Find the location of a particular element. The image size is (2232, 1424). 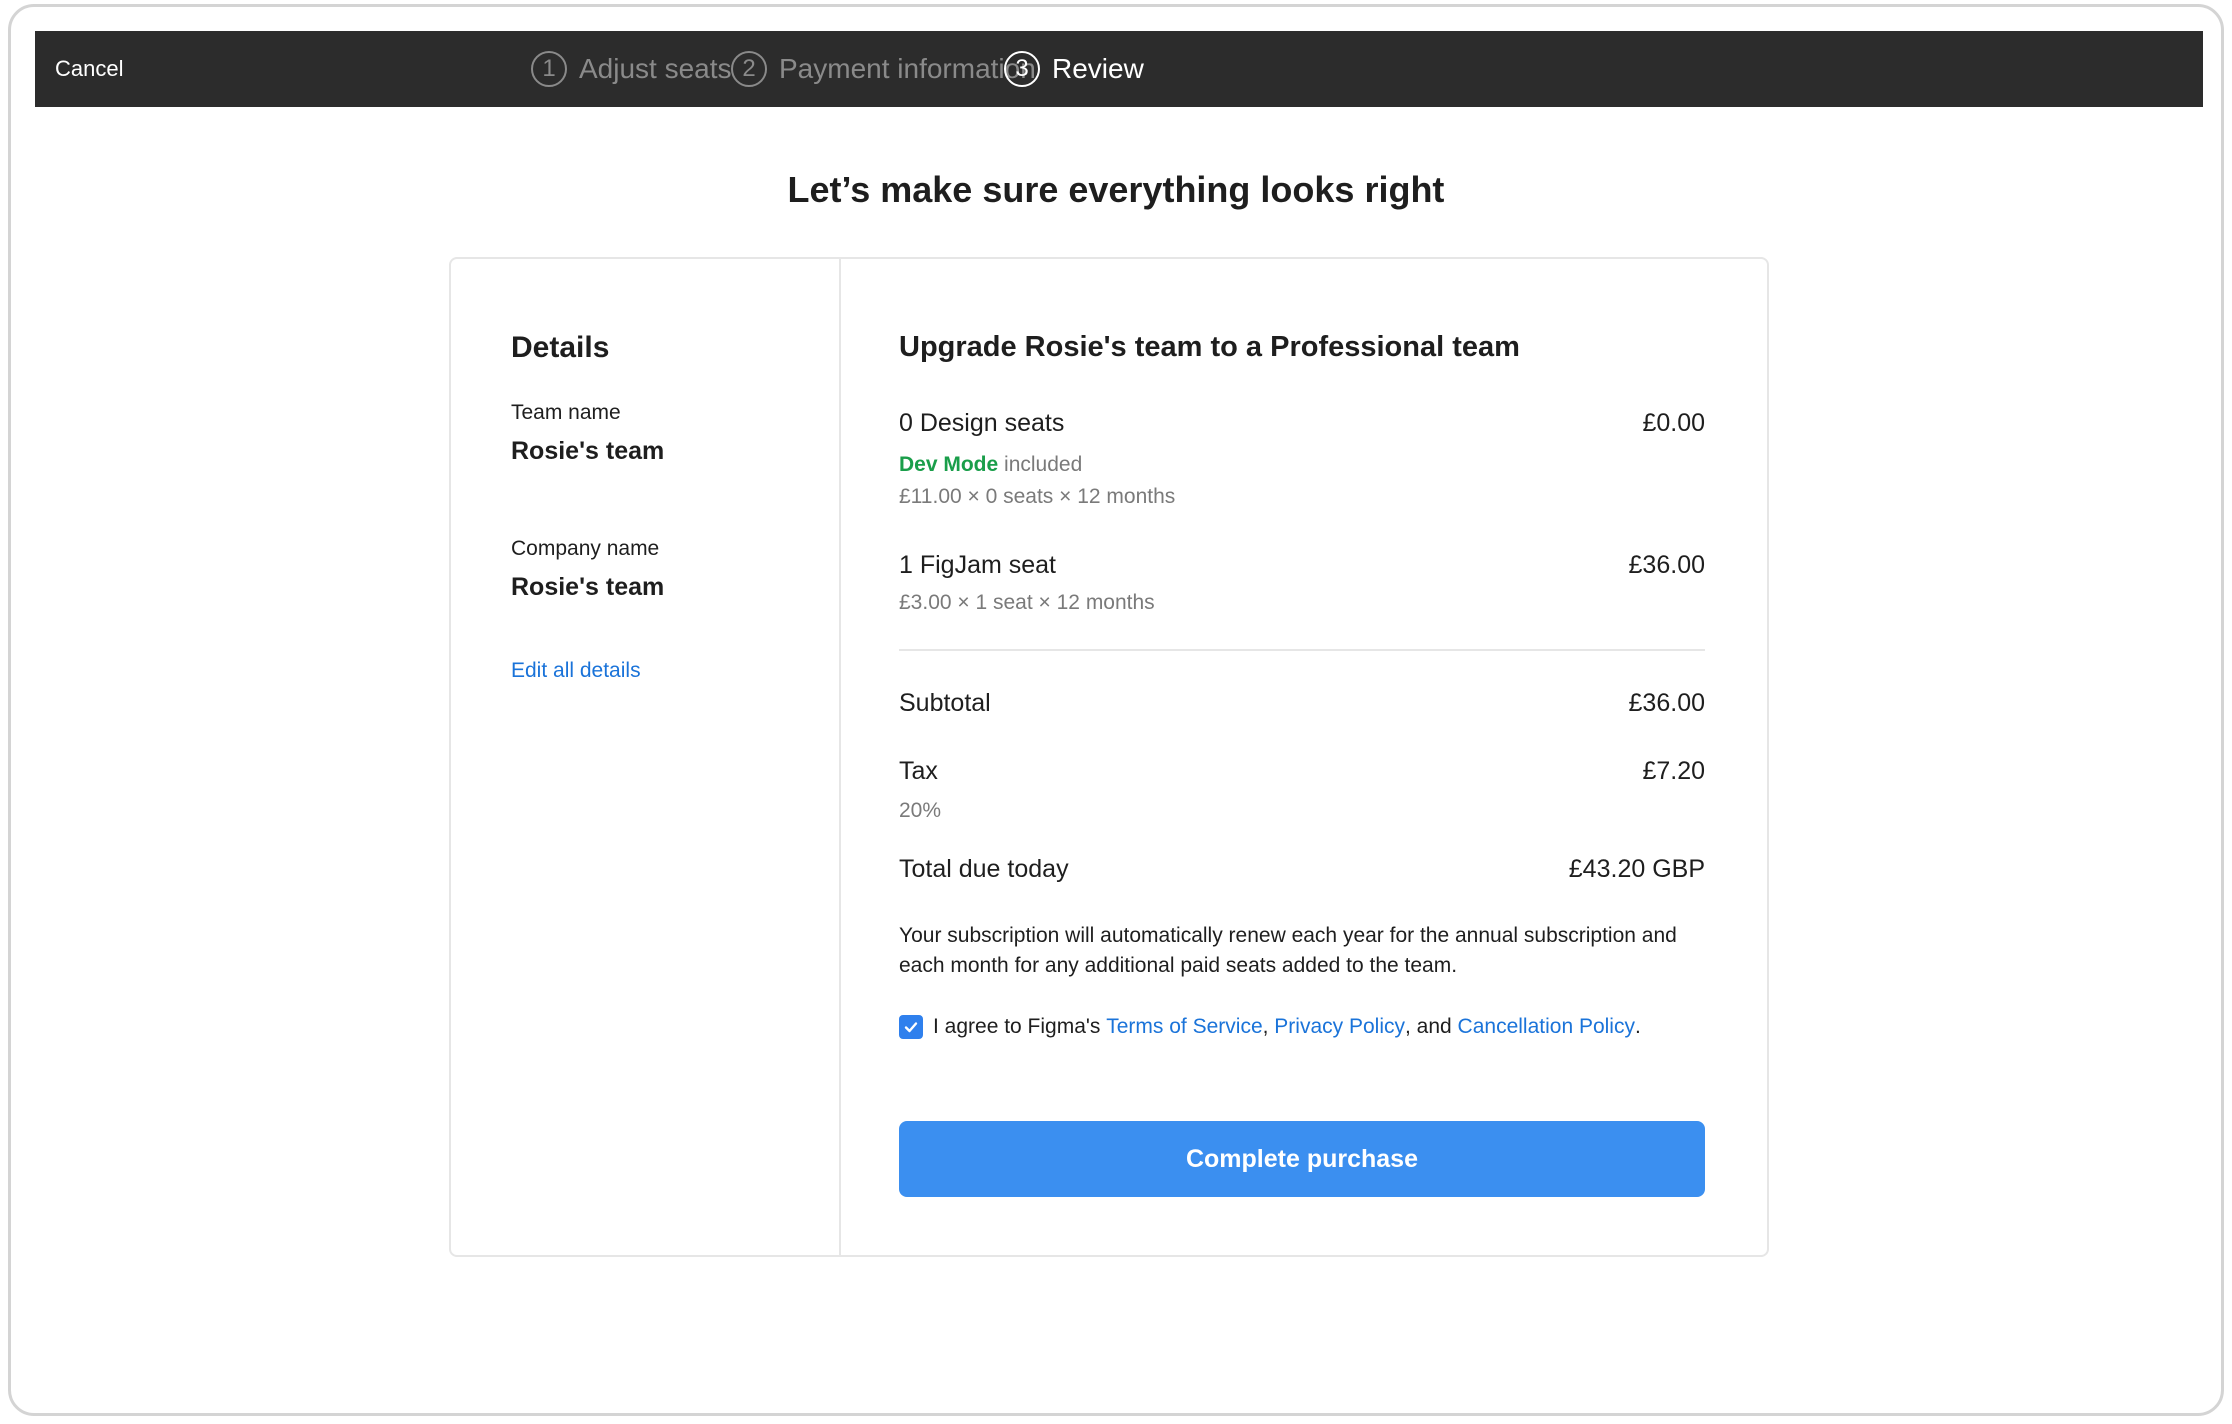

step-payment-information: 2 Payment information is located at coordinates (883, 69).